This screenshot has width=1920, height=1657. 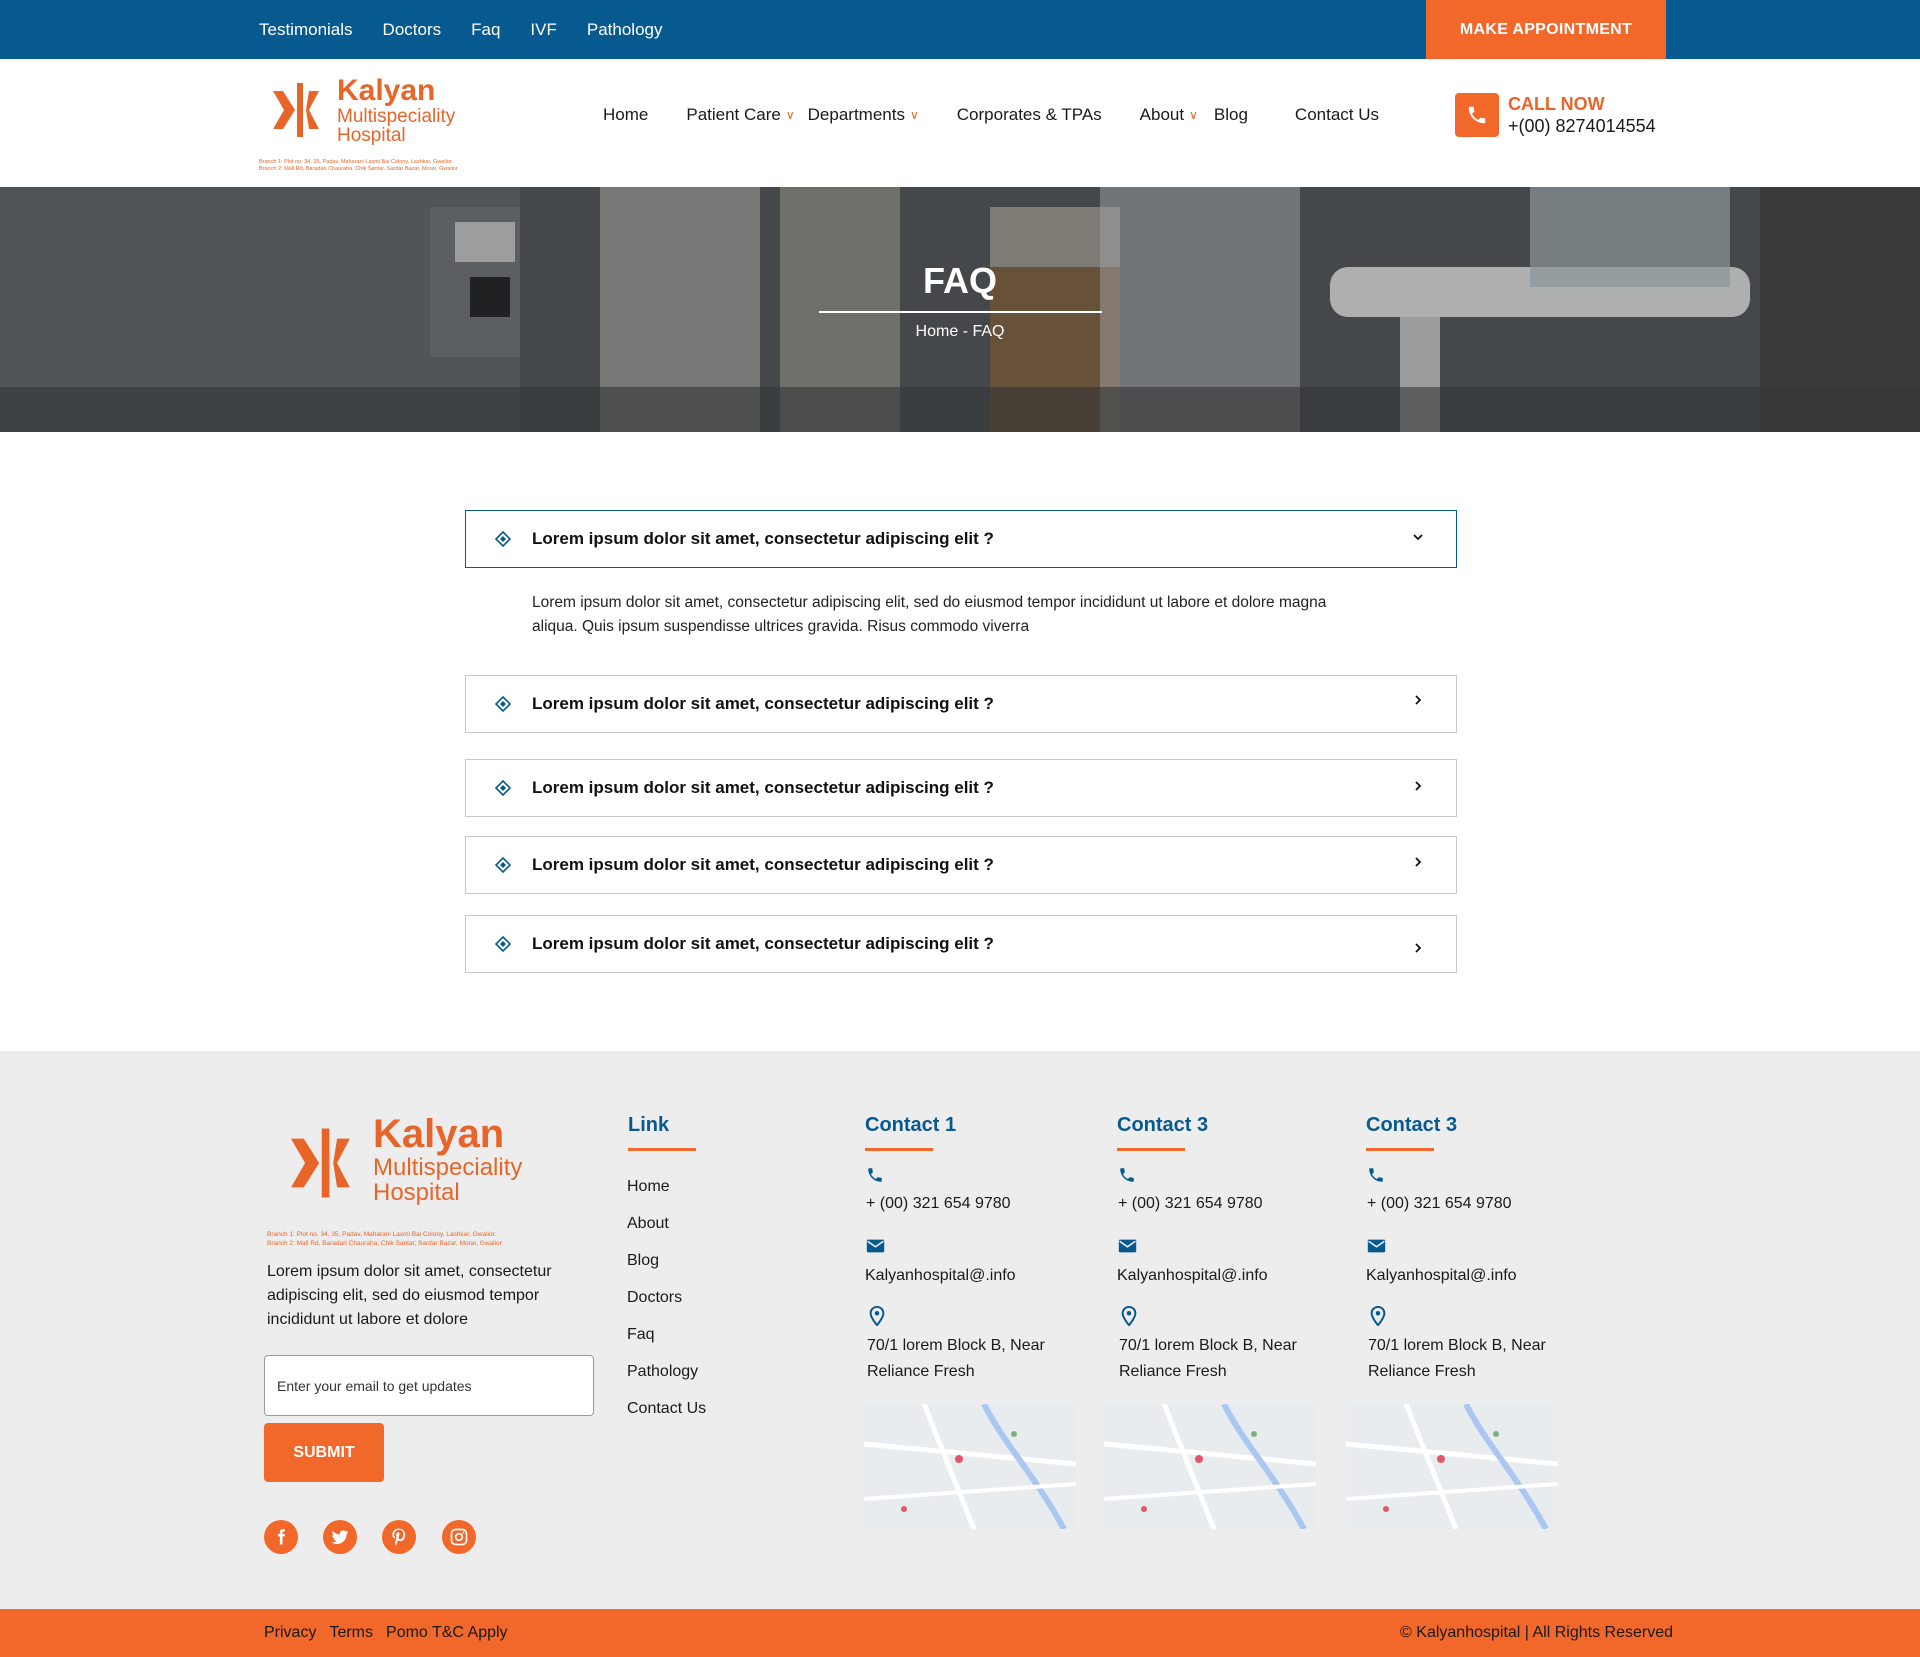 I want to click on footer-logo-subtitle-2: Hospital, so click(x=416, y=1192).